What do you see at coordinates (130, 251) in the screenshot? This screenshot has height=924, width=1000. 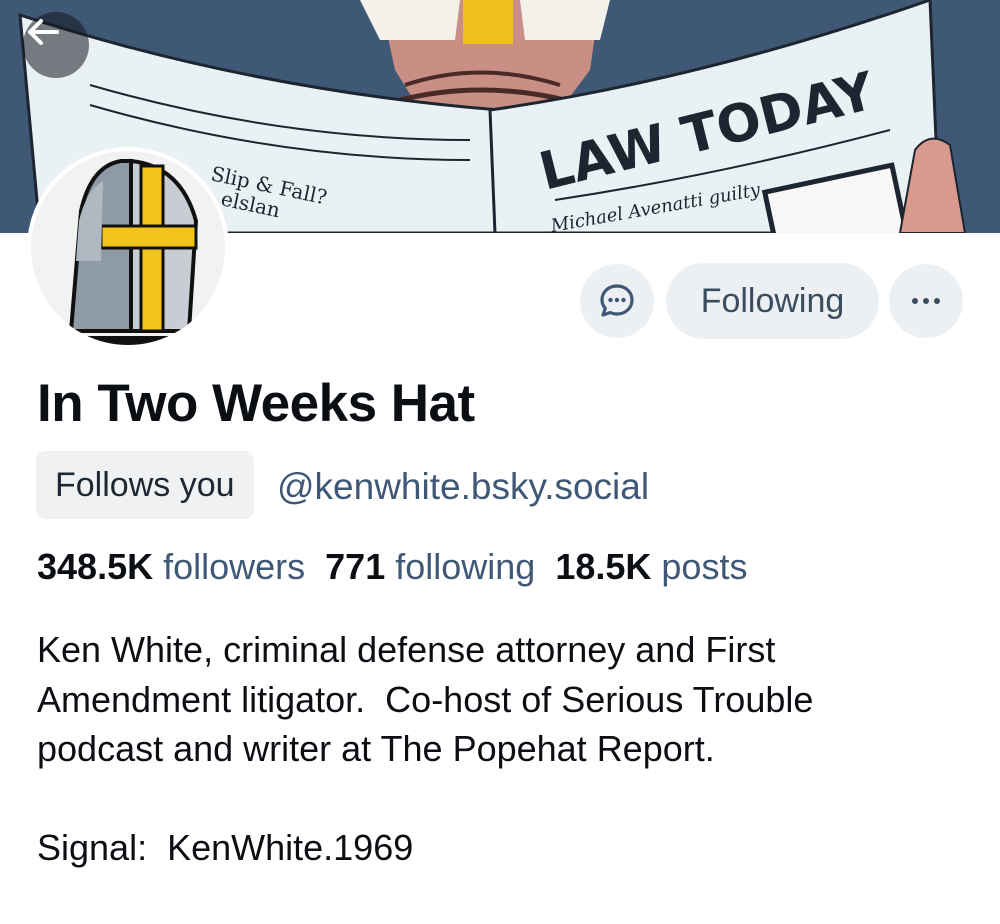 I see `mitre-hat-icon` at bounding box center [130, 251].